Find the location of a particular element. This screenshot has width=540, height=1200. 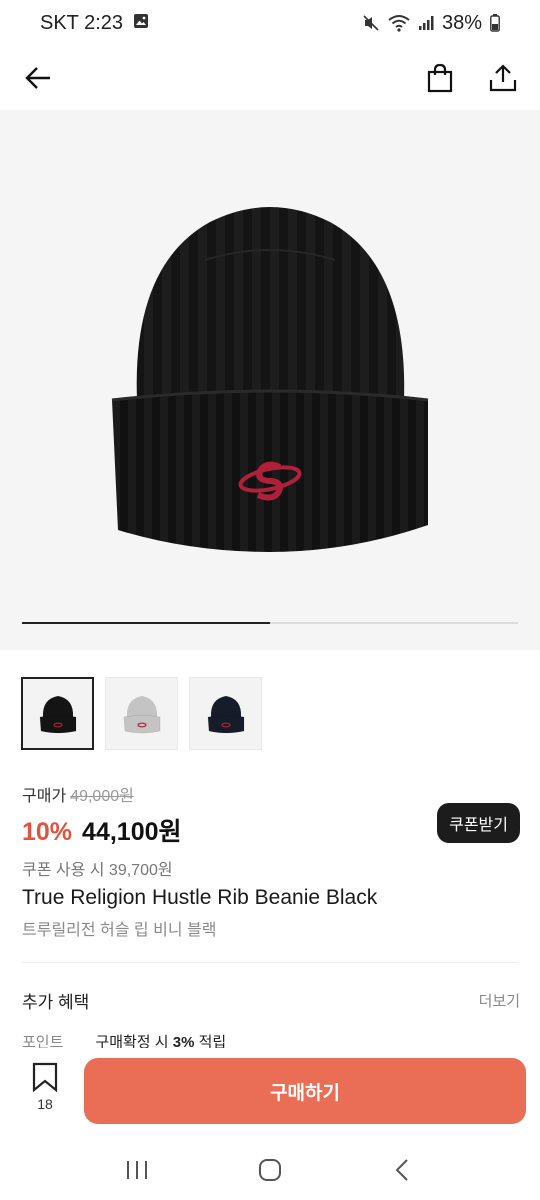

share-button is located at coordinates (503, 78).